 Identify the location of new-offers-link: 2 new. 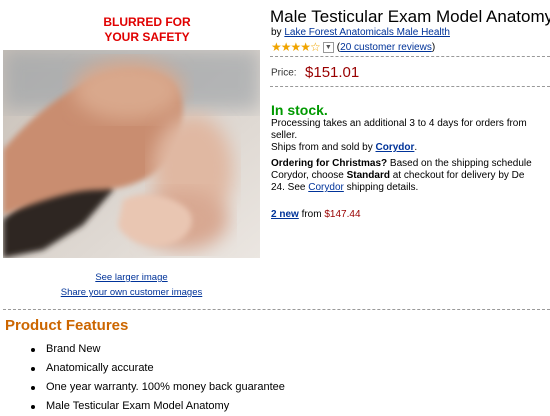
(285, 214).